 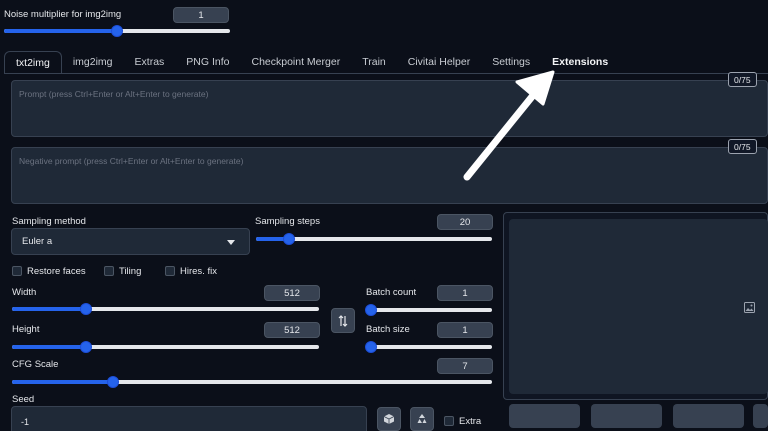 I want to click on tab-train: Train, so click(x=374, y=62).